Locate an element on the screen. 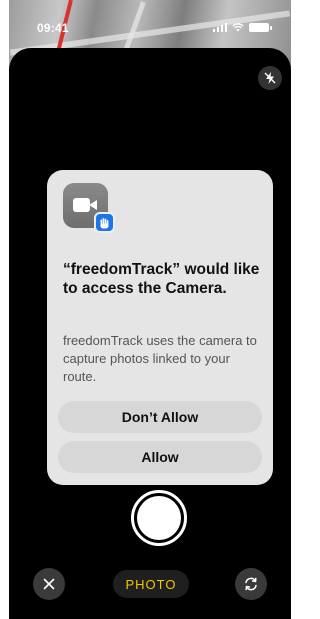 This screenshot has height=619, width=320. flash-off-icon is located at coordinates (270, 78).